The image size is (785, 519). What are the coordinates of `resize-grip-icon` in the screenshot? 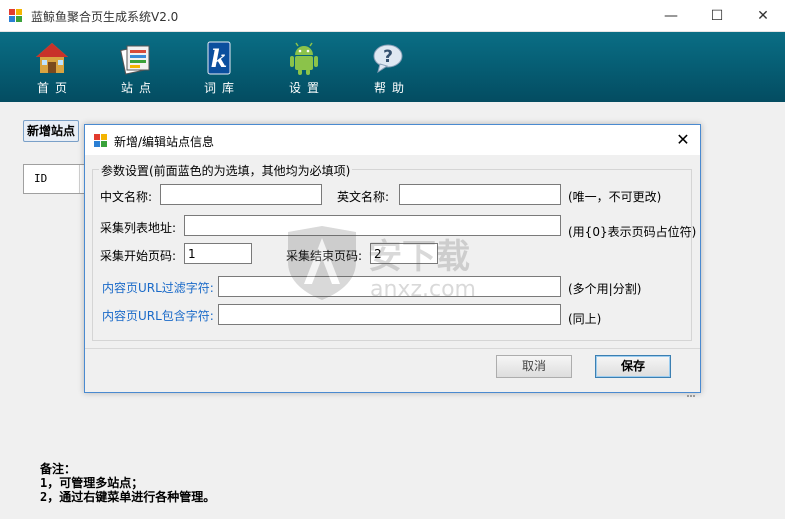 It's located at (692, 391).